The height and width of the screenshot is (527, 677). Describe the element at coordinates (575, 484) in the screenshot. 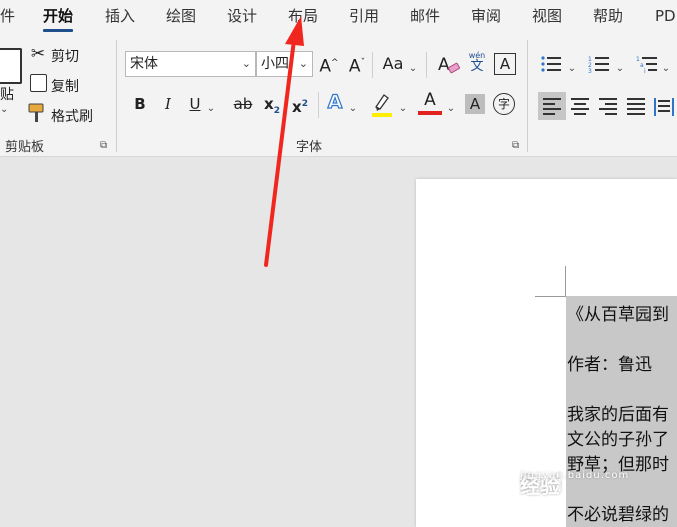

I see `watermark: Bai ✿ 经验 jingyan.baidu.com` at that location.